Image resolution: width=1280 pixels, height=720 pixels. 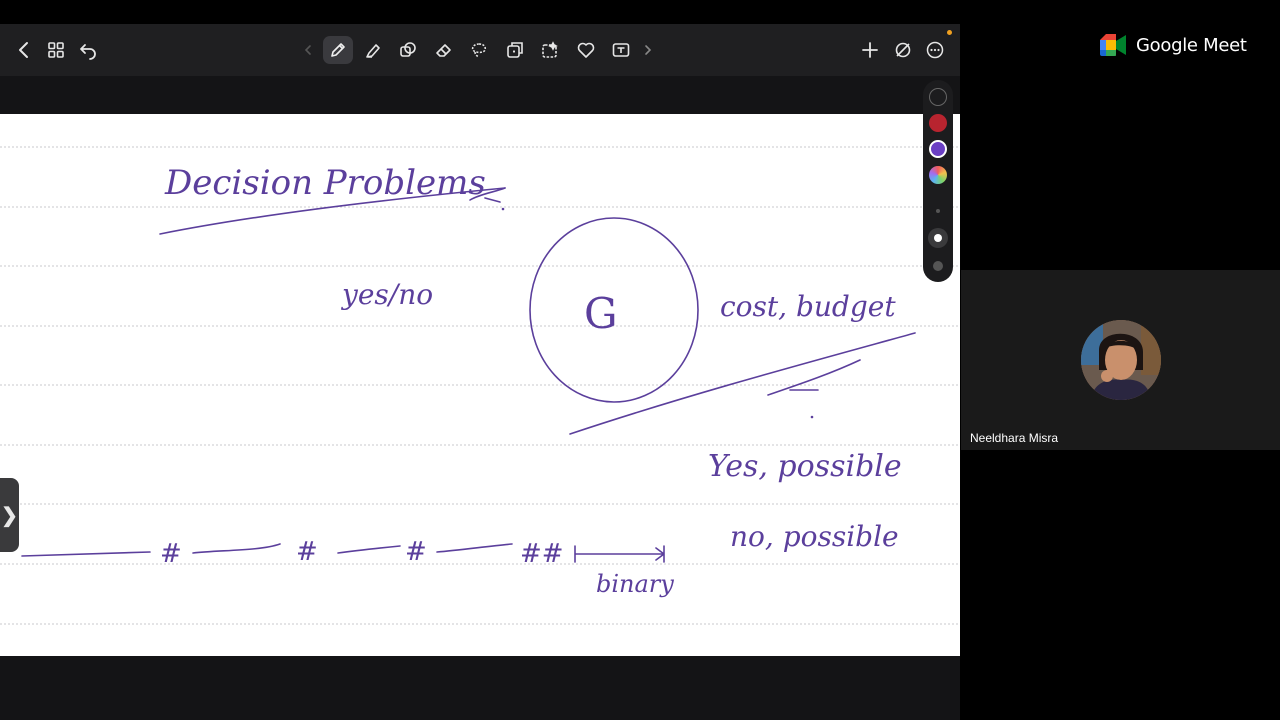 What do you see at coordinates (938, 123) in the screenshot?
I see `color-swatch-red` at bounding box center [938, 123].